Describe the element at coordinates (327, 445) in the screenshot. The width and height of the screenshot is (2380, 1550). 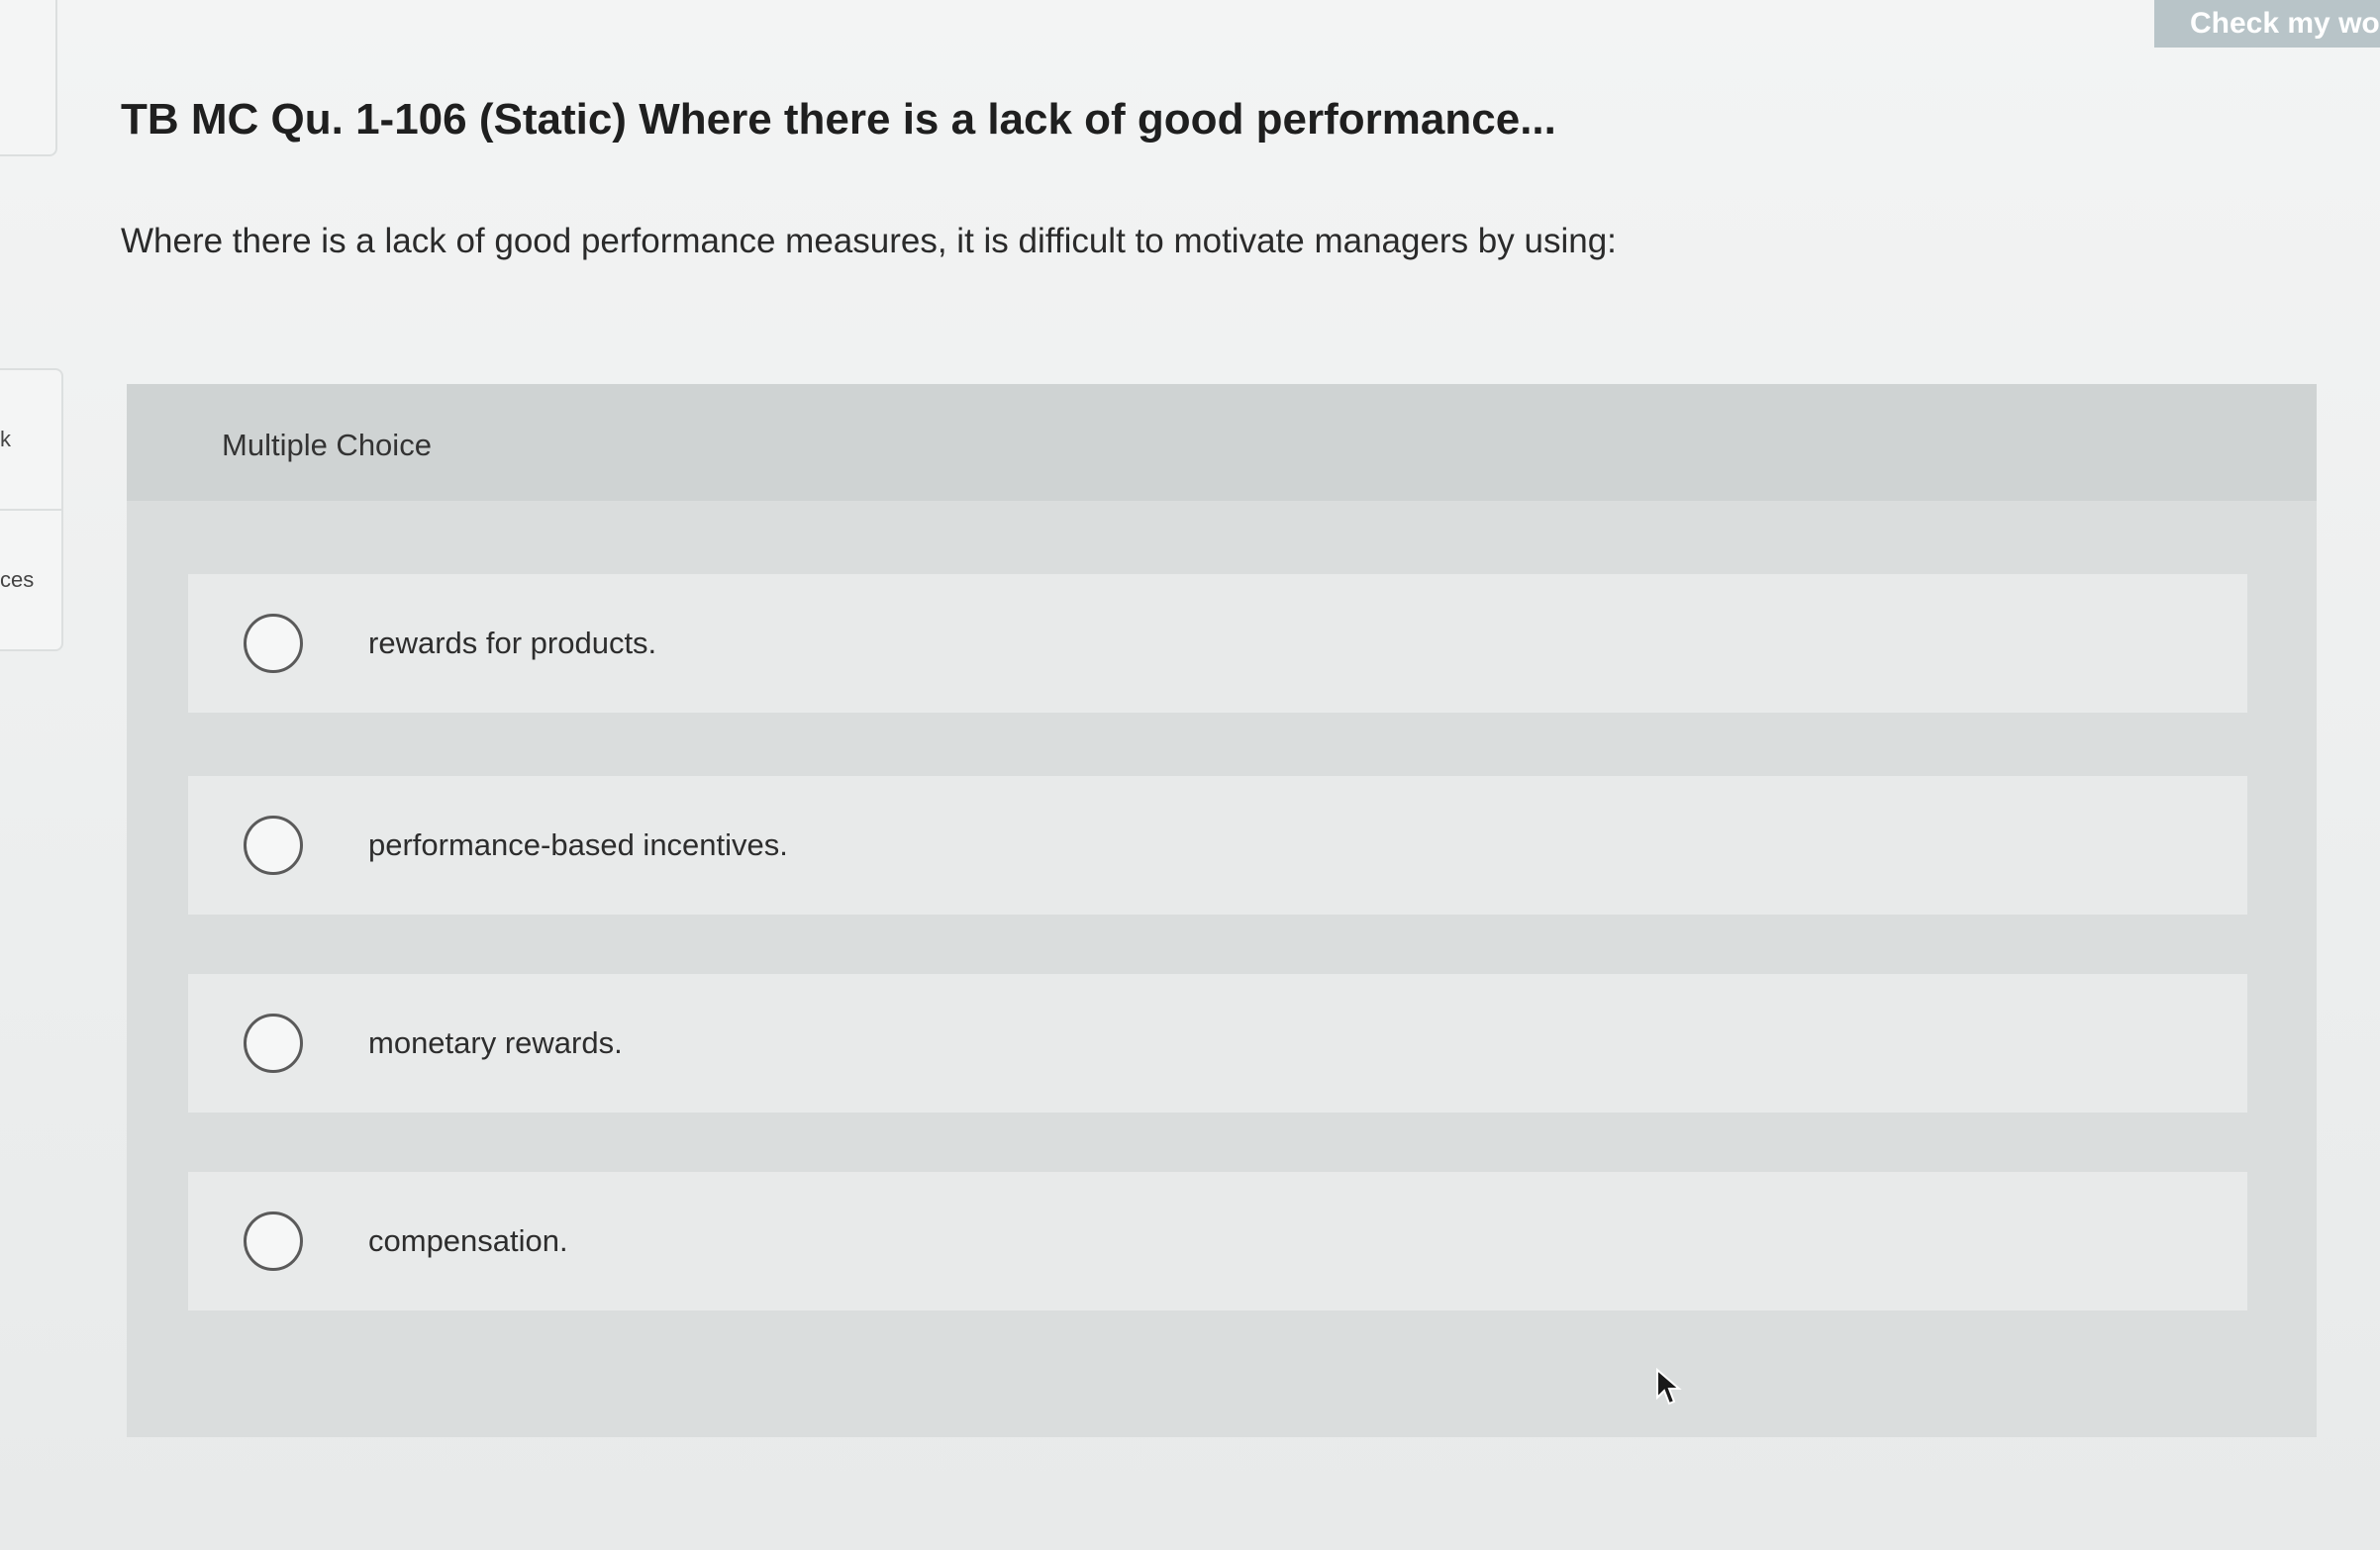
I see `multiple-choice-label: Multiple Choice` at that location.